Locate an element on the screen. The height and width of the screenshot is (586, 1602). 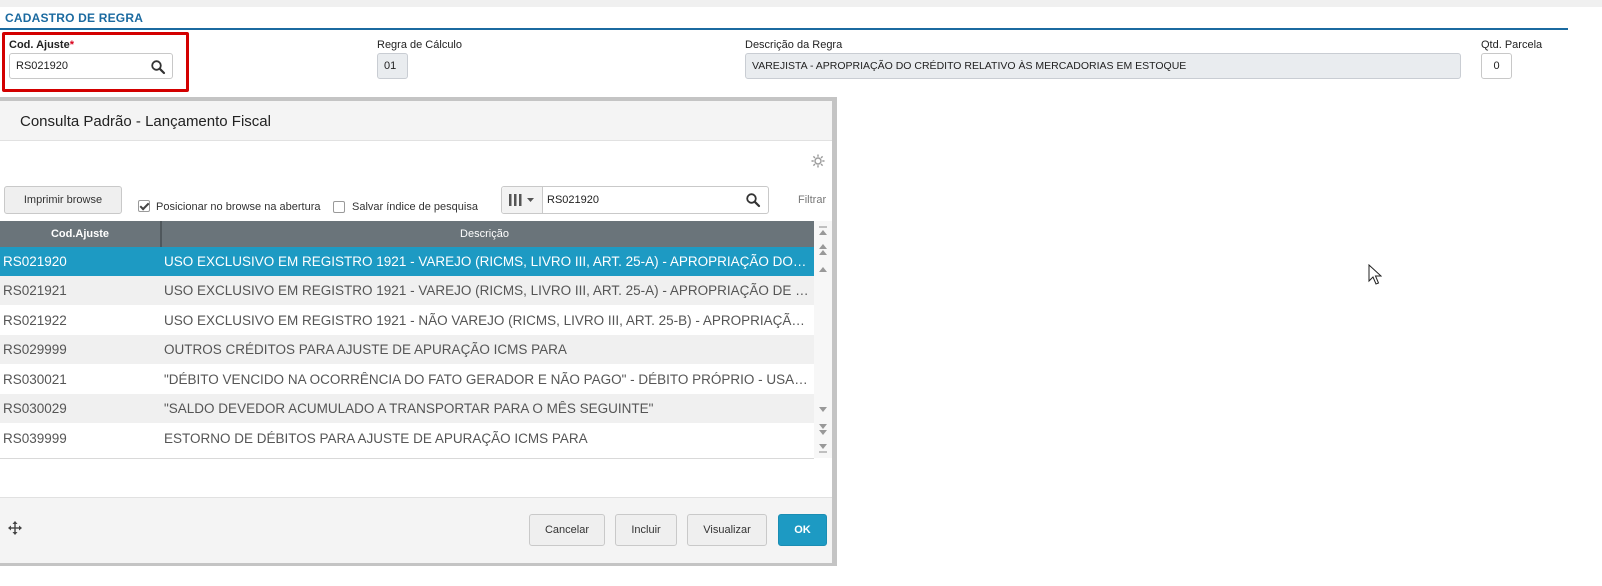
cell-cod: RS029999 is located at coordinates (35, 349).